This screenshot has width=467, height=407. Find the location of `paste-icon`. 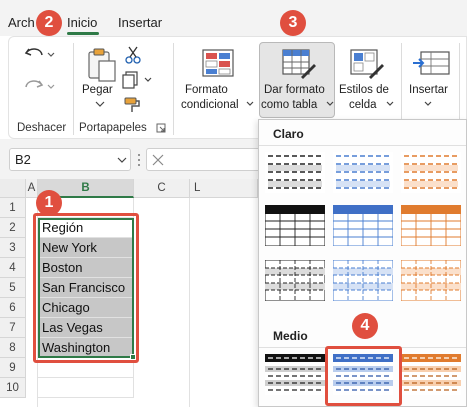

paste-icon is located at coordinates (102, 65).